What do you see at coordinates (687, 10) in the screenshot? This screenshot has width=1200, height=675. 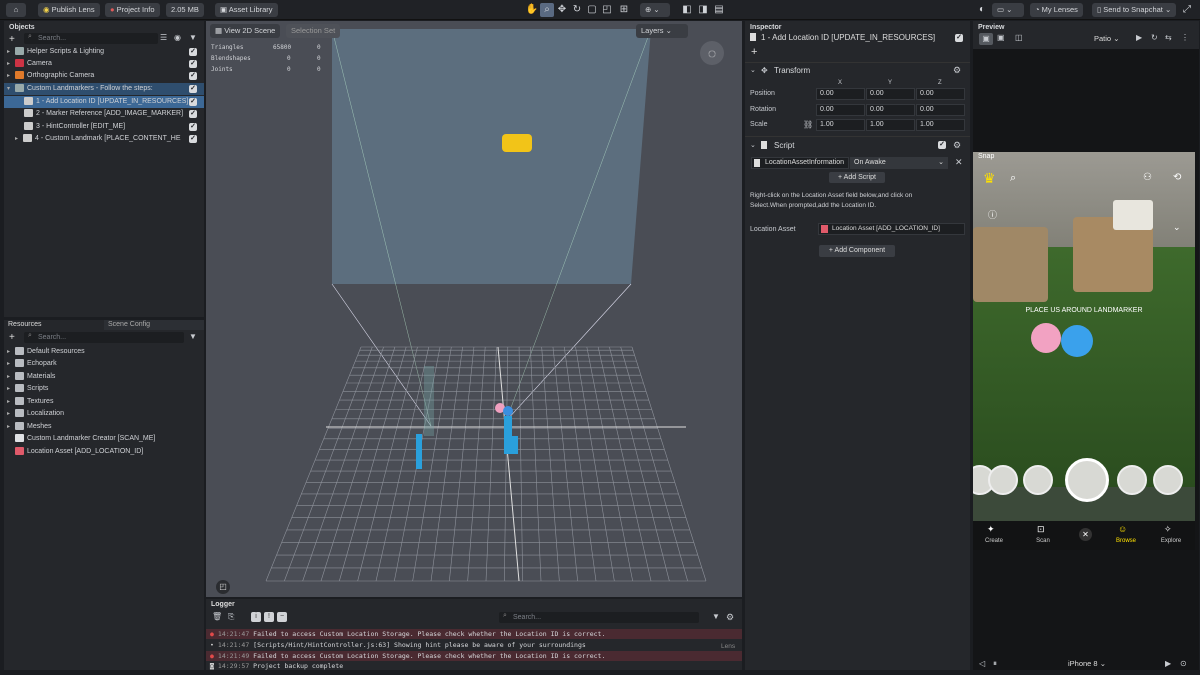 I see `layout-icon-1: ◧` at bounding box center [687, 10].